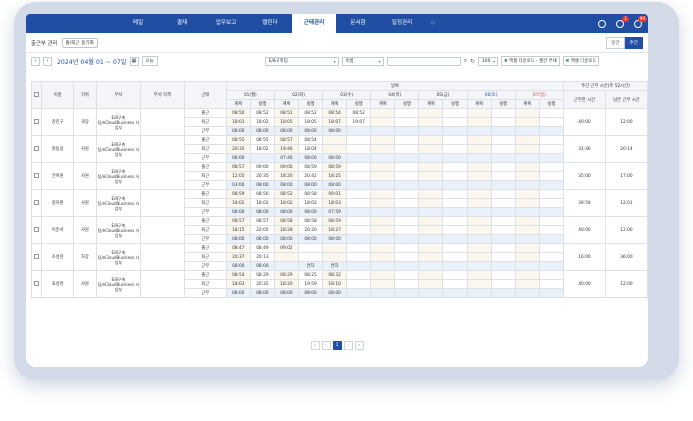  What do you see at coordinates (134, 61) in the screenshot?
I see `calendar-icon: ▦` at bounding box center [134, 61].